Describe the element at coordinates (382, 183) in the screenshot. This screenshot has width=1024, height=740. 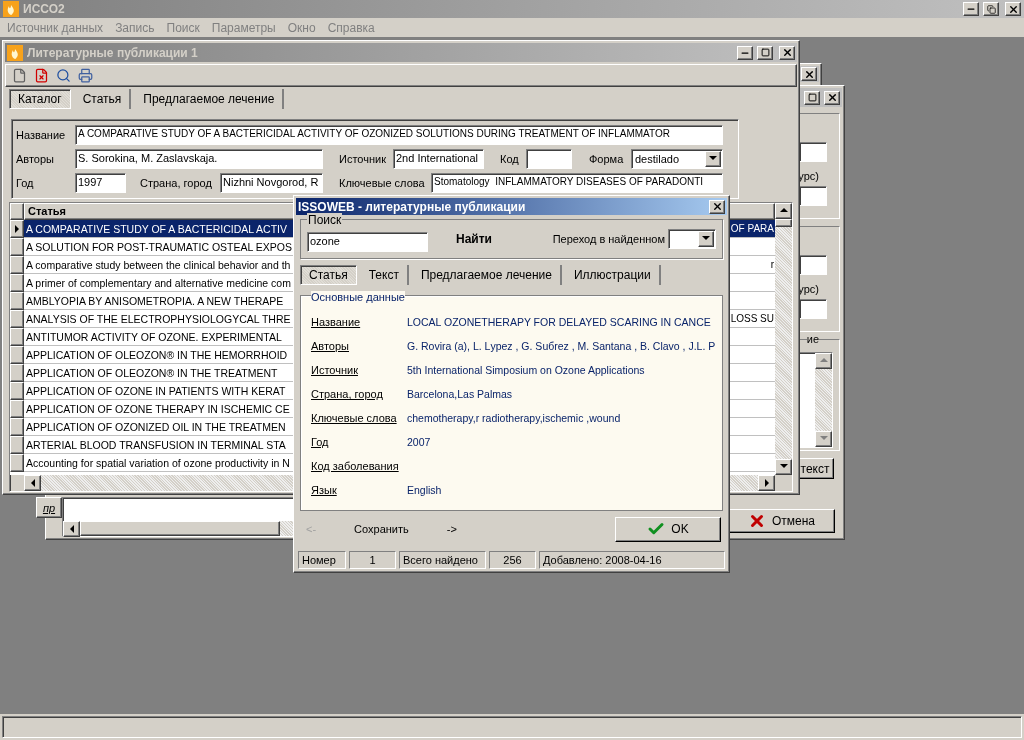
I see `field-label: Ключевые слова` at that location.